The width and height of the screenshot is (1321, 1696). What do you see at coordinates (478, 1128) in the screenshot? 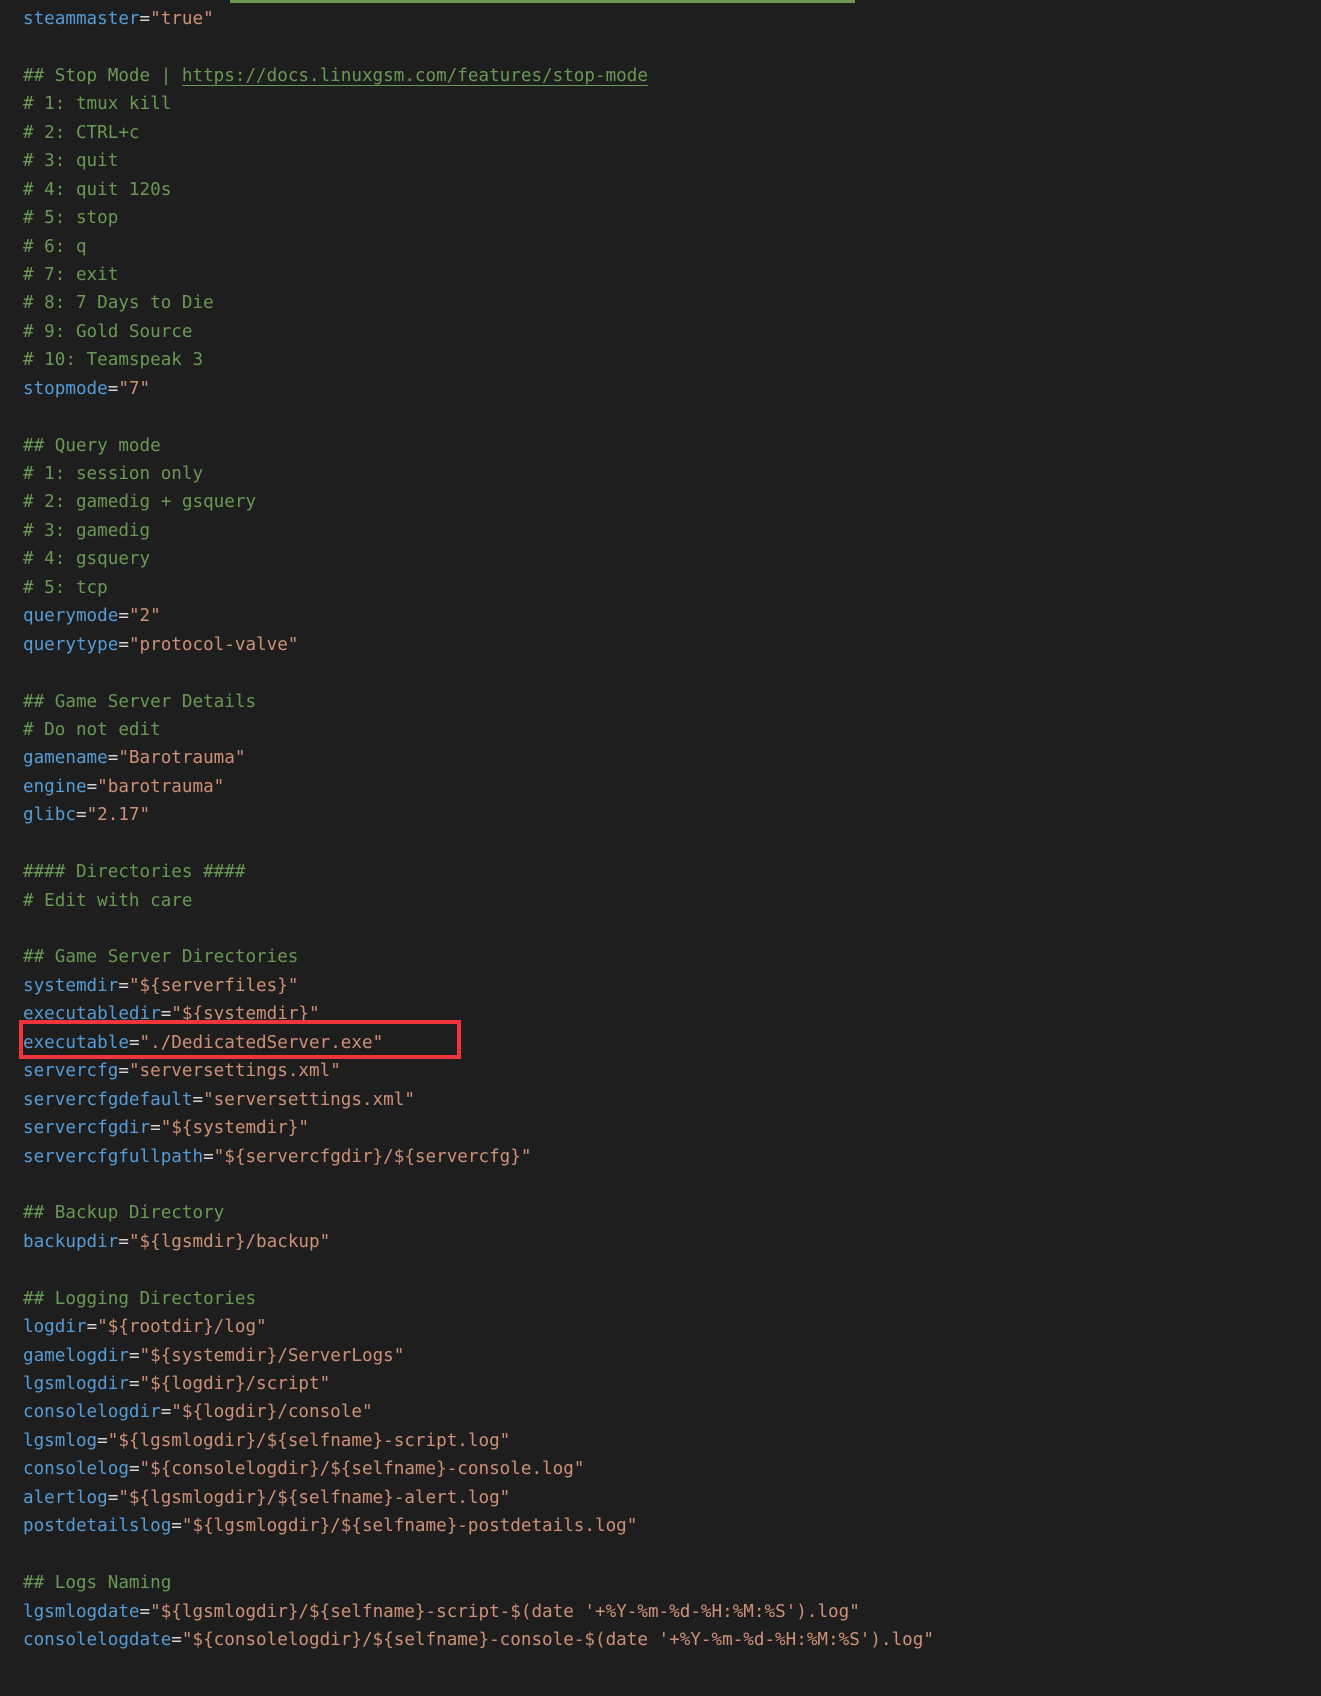
I see `code-line: servercfgdir="${systemdir}"` at bounding box center [478, 1128].